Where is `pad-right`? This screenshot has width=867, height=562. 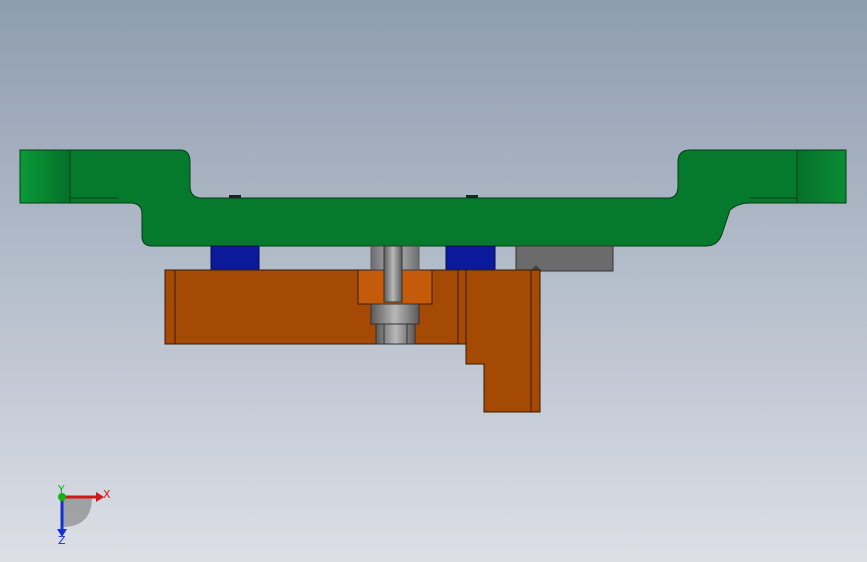 pad-right is located at coordinates (470, 258).